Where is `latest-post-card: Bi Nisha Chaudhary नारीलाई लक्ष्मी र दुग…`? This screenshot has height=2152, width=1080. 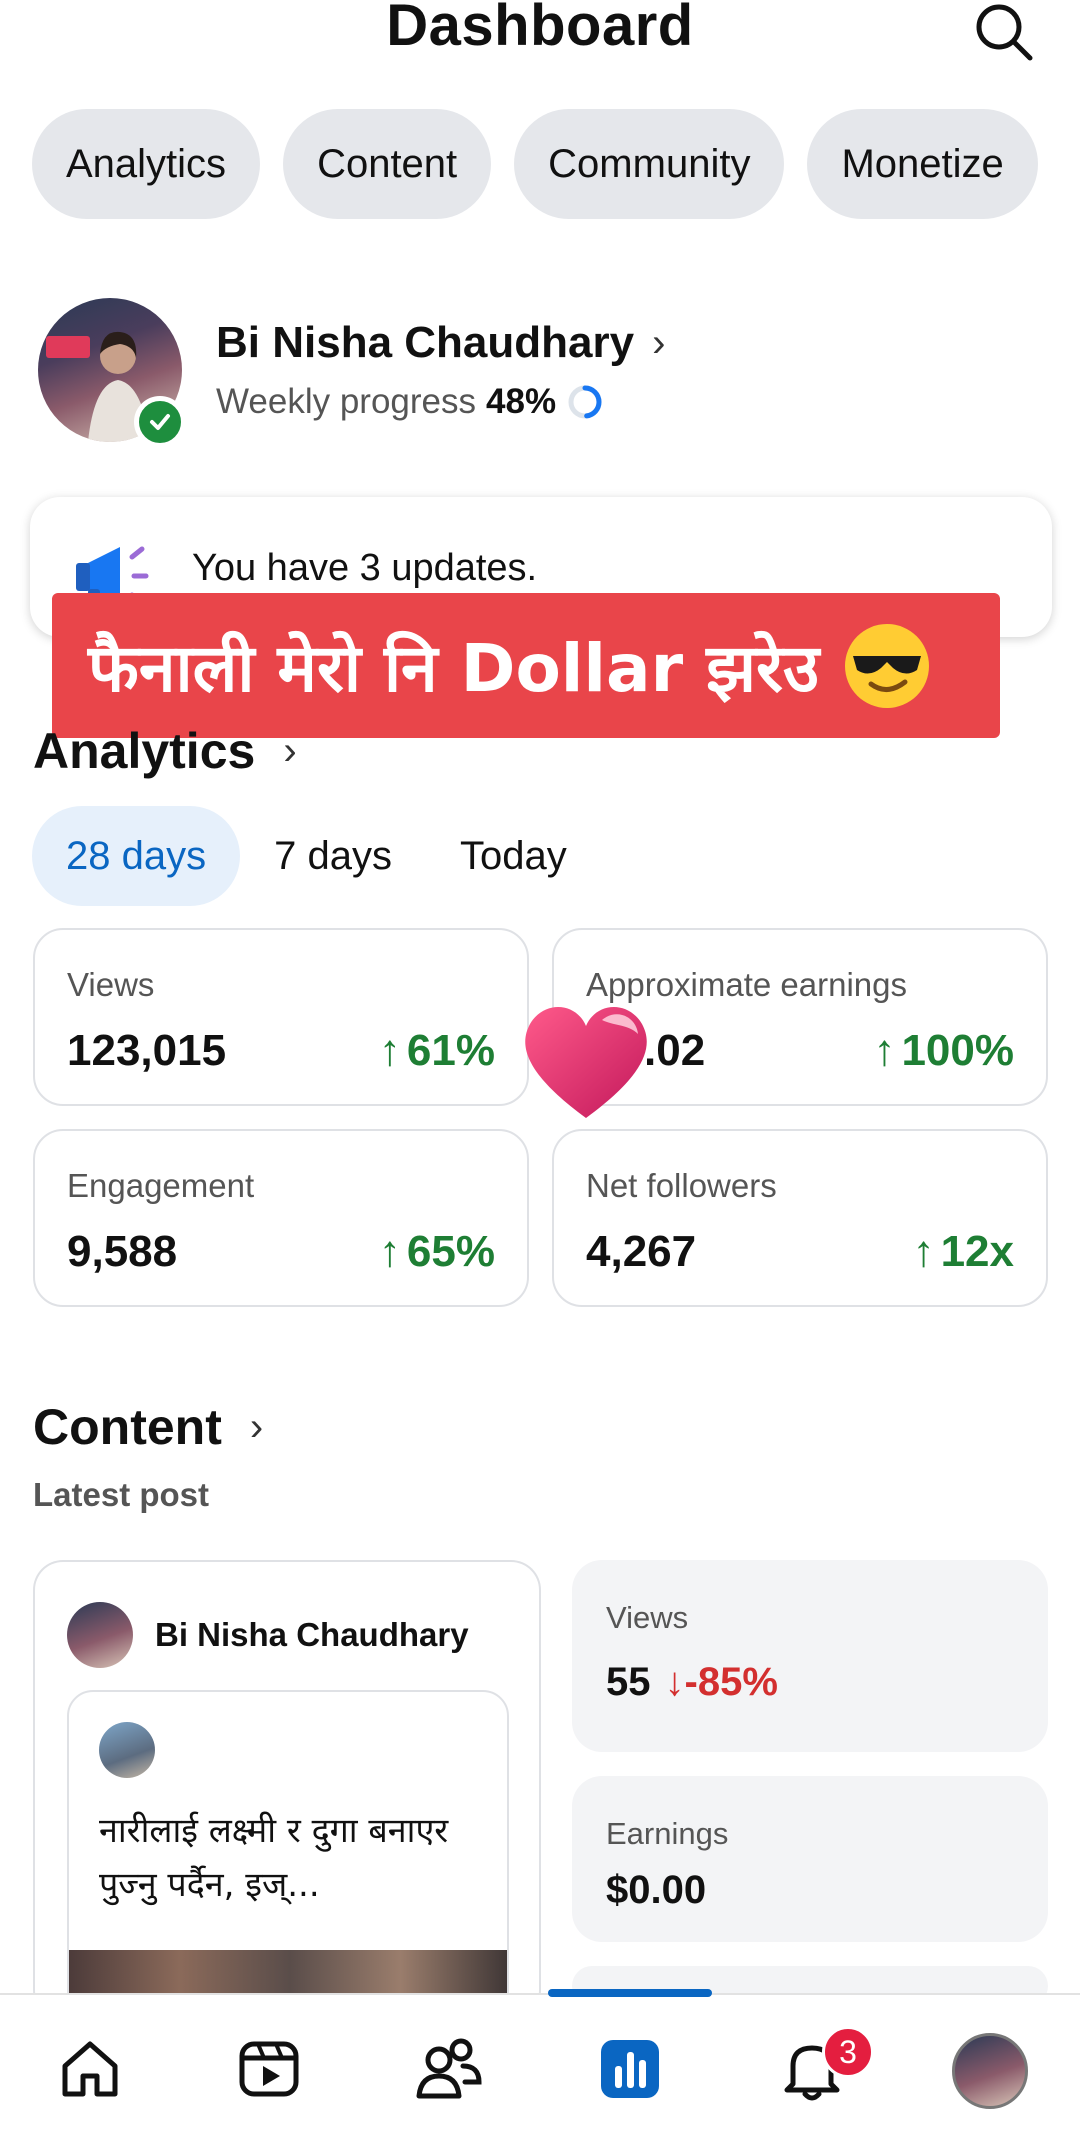 latest-post-card: Bi Nisha Chaudhary नारीलाई लक्ष्मी र दुग… is located at coordinates (287, 1790).